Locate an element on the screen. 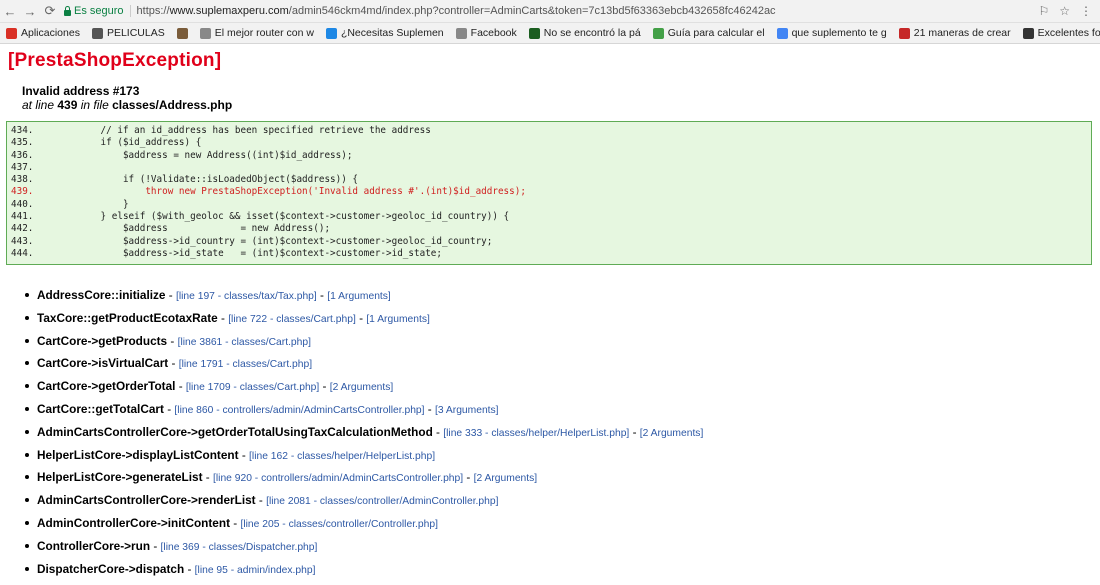 The image size is (1100, 585). bookmark-item: No se encontró la pá is located at coordinates (585, 33).